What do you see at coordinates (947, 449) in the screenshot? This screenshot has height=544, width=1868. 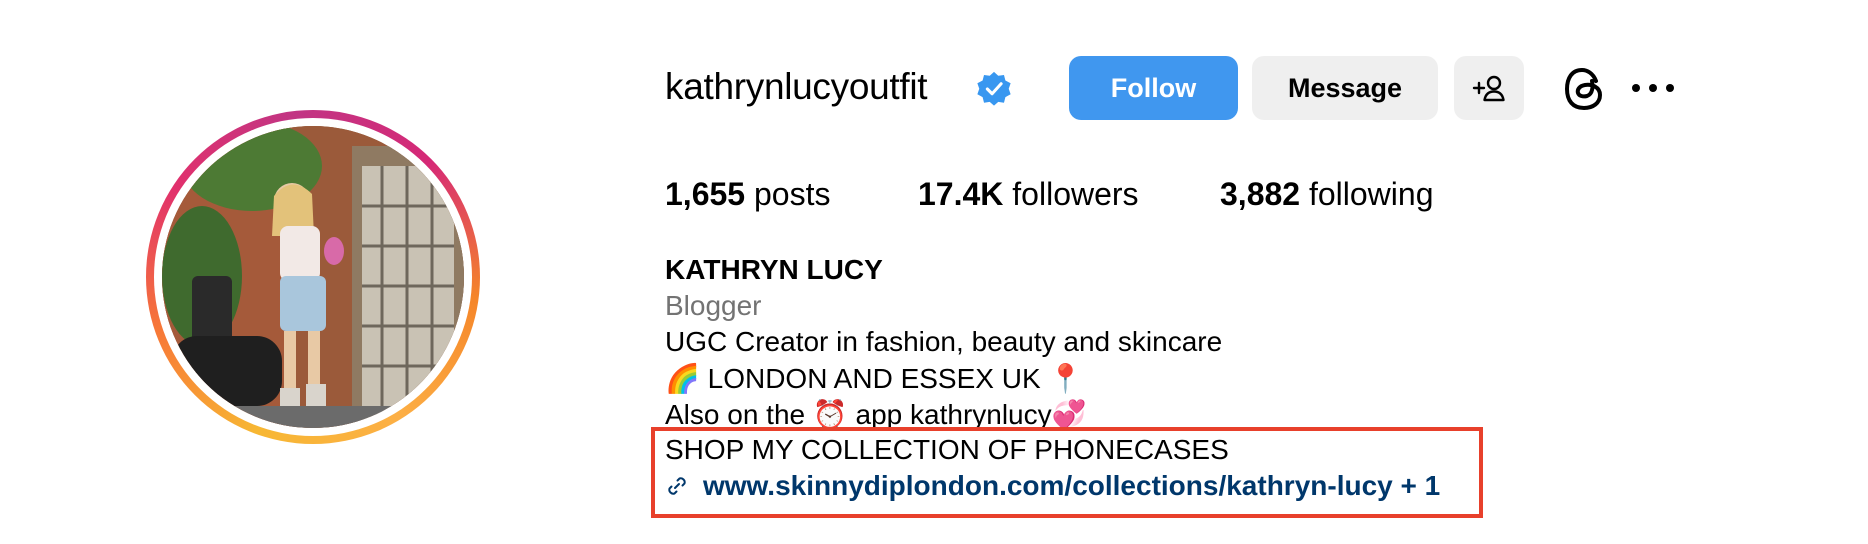 I see `bio-text-line: SHOP MY COLLECTION OF PHONECASES` at bounding box center [947, 449].